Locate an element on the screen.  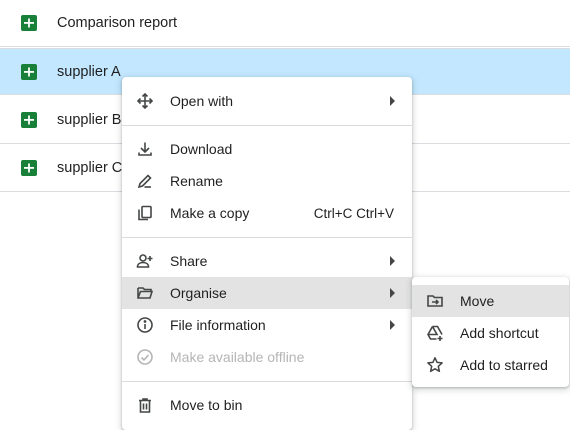
menu-item-download: Download is located at coordinates (267, 149).